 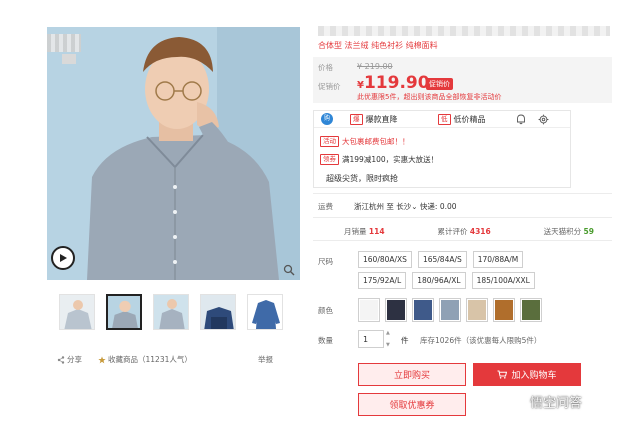 I want to click on product-subtitle: 合体型 法兰绒 纯色衬衫 纯棉面料, so click(x=378, y=45).